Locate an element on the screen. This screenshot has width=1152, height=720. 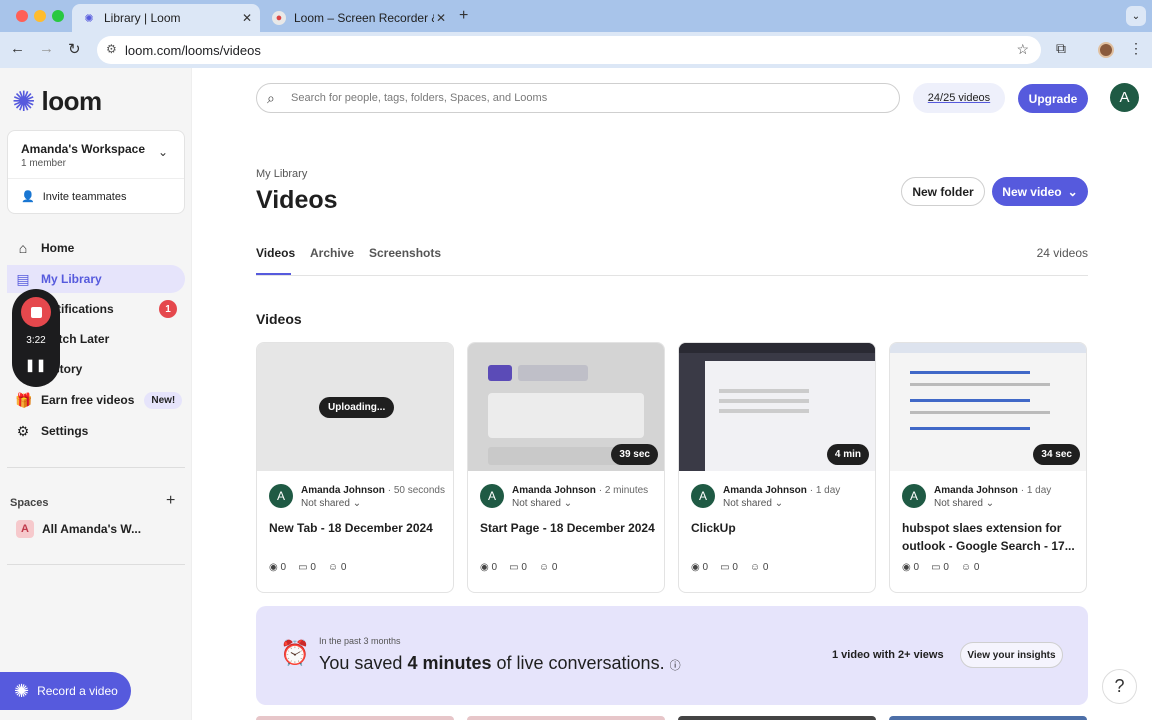
minimize-window-button is located at coordinates (40, 16).